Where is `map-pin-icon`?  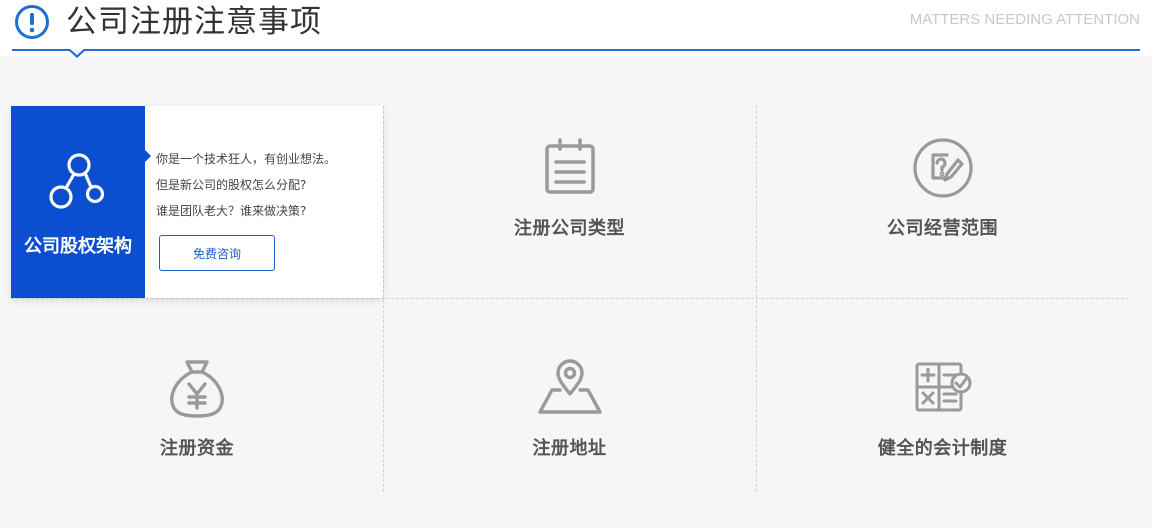 map-pin-icon is located at coordinates (569, 386).